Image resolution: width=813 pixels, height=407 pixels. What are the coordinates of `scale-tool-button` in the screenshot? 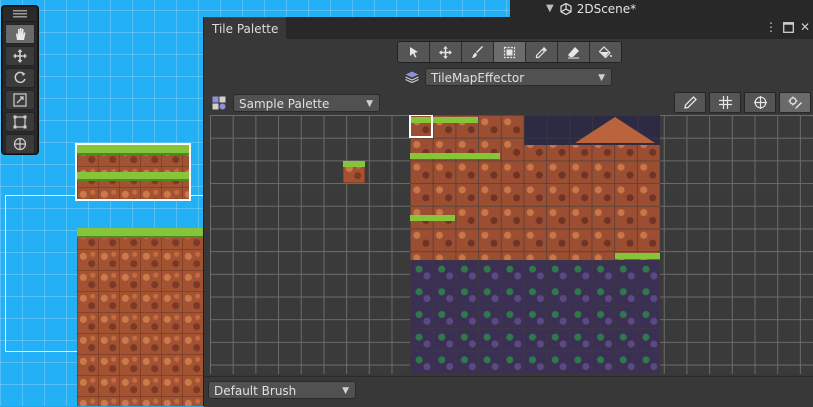 It's located at (20, 100).